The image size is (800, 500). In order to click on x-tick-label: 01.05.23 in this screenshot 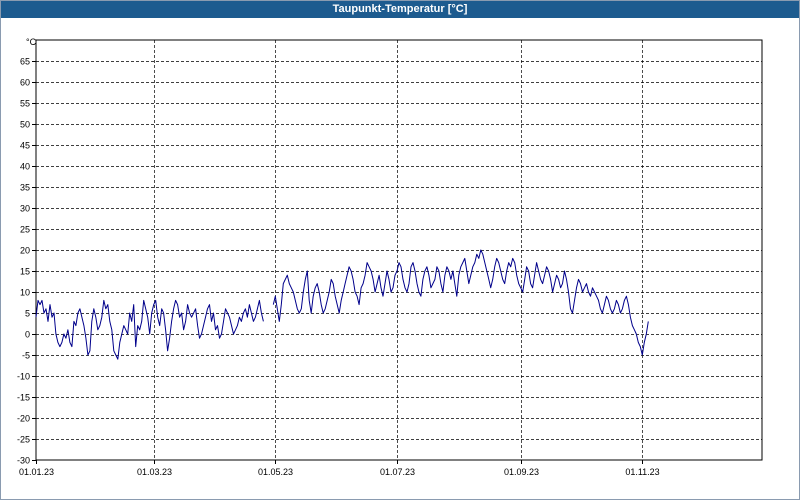, I will do `click(275, 472)`.